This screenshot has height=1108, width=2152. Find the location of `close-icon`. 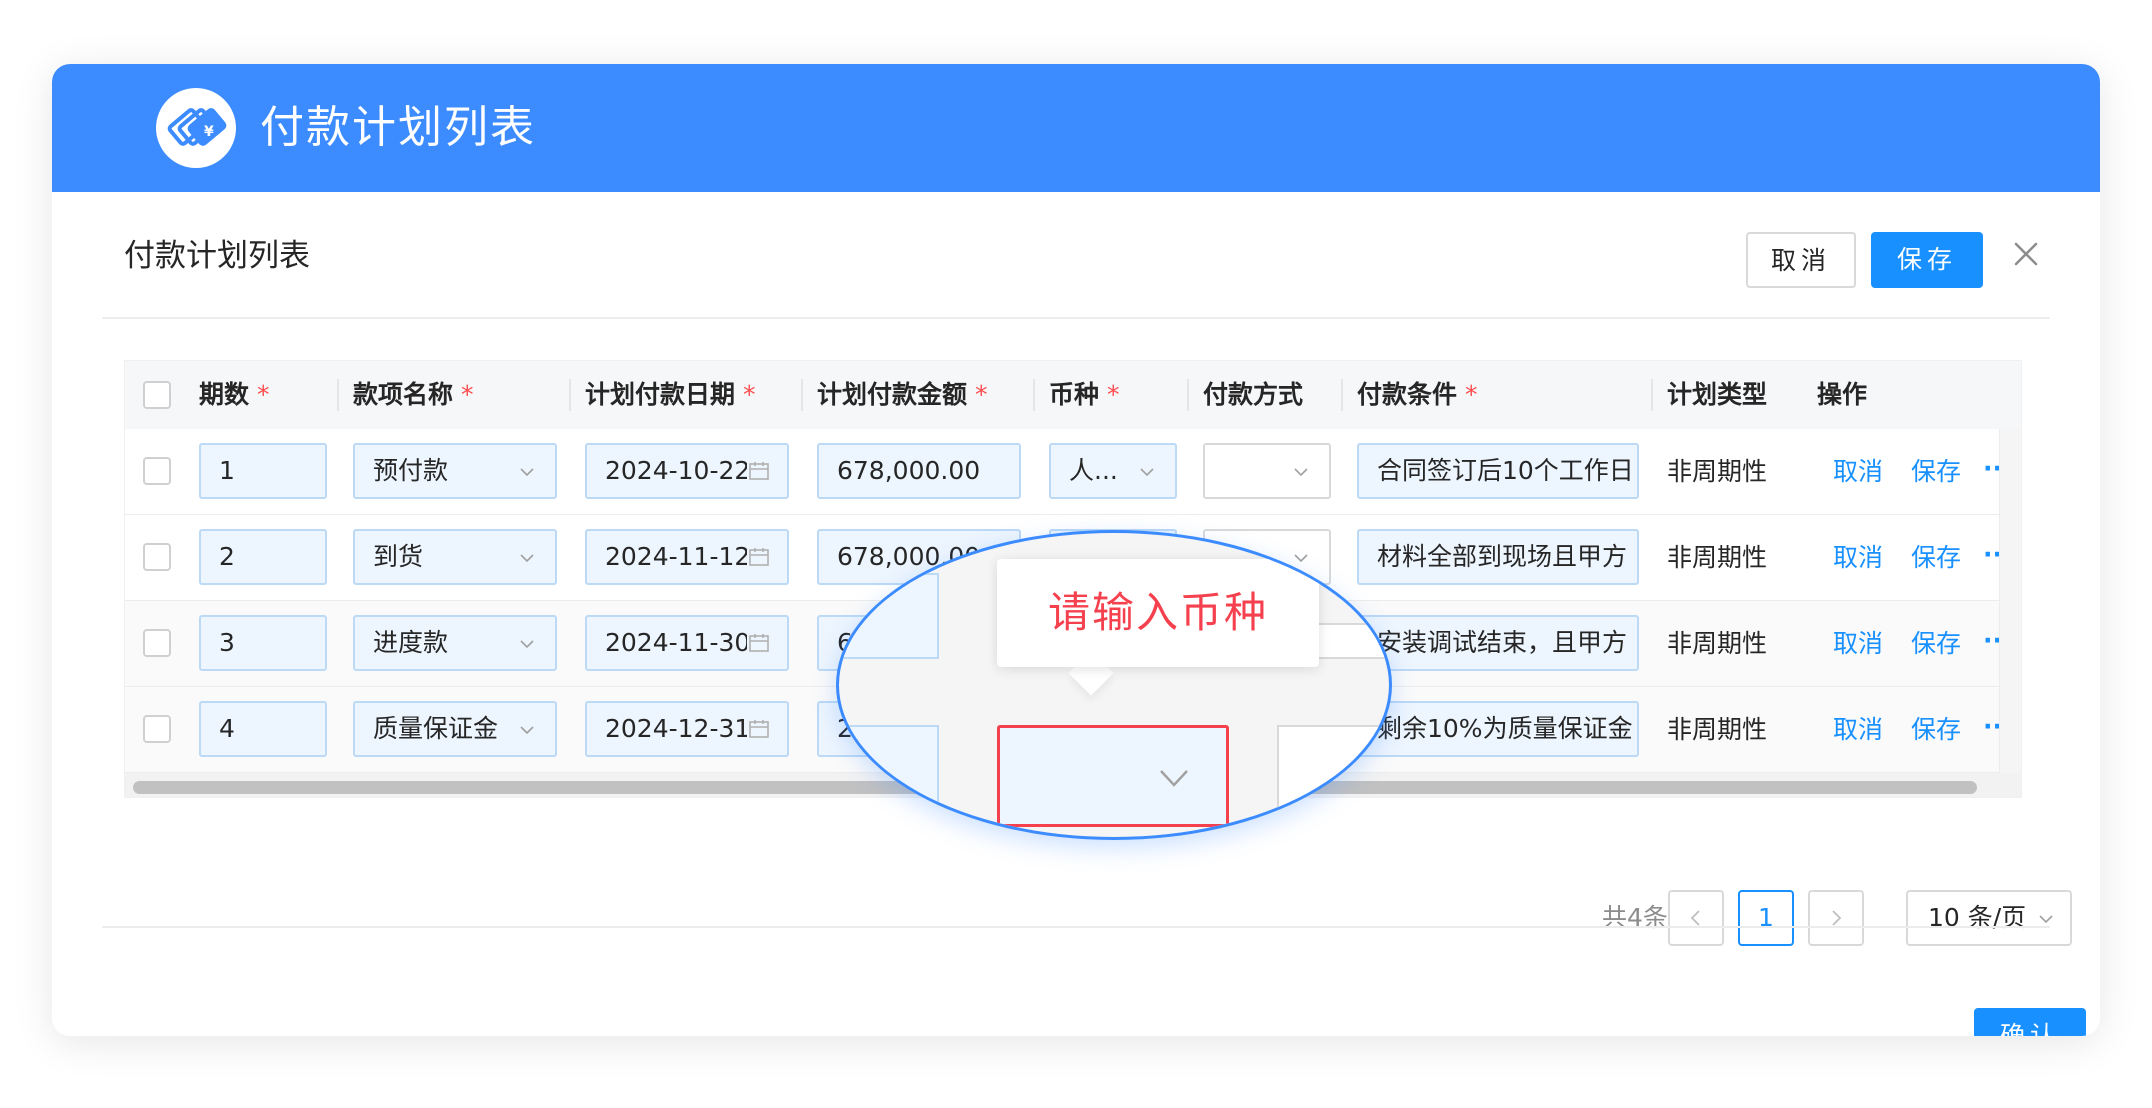

close-icon is located at coordinates (2026, 254).